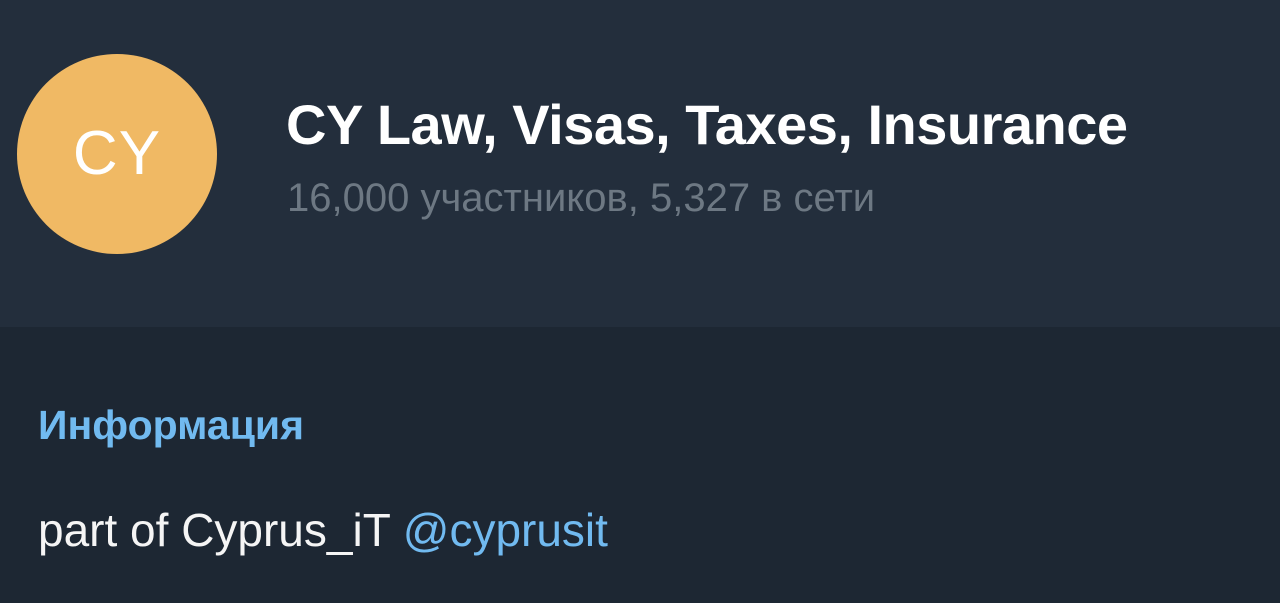 This screenshot has width=1280, height=603. What do you see at coordinates (171, 425) in the screenshot?
I see `info-heading: Информация` at bounding box center [171, 425].